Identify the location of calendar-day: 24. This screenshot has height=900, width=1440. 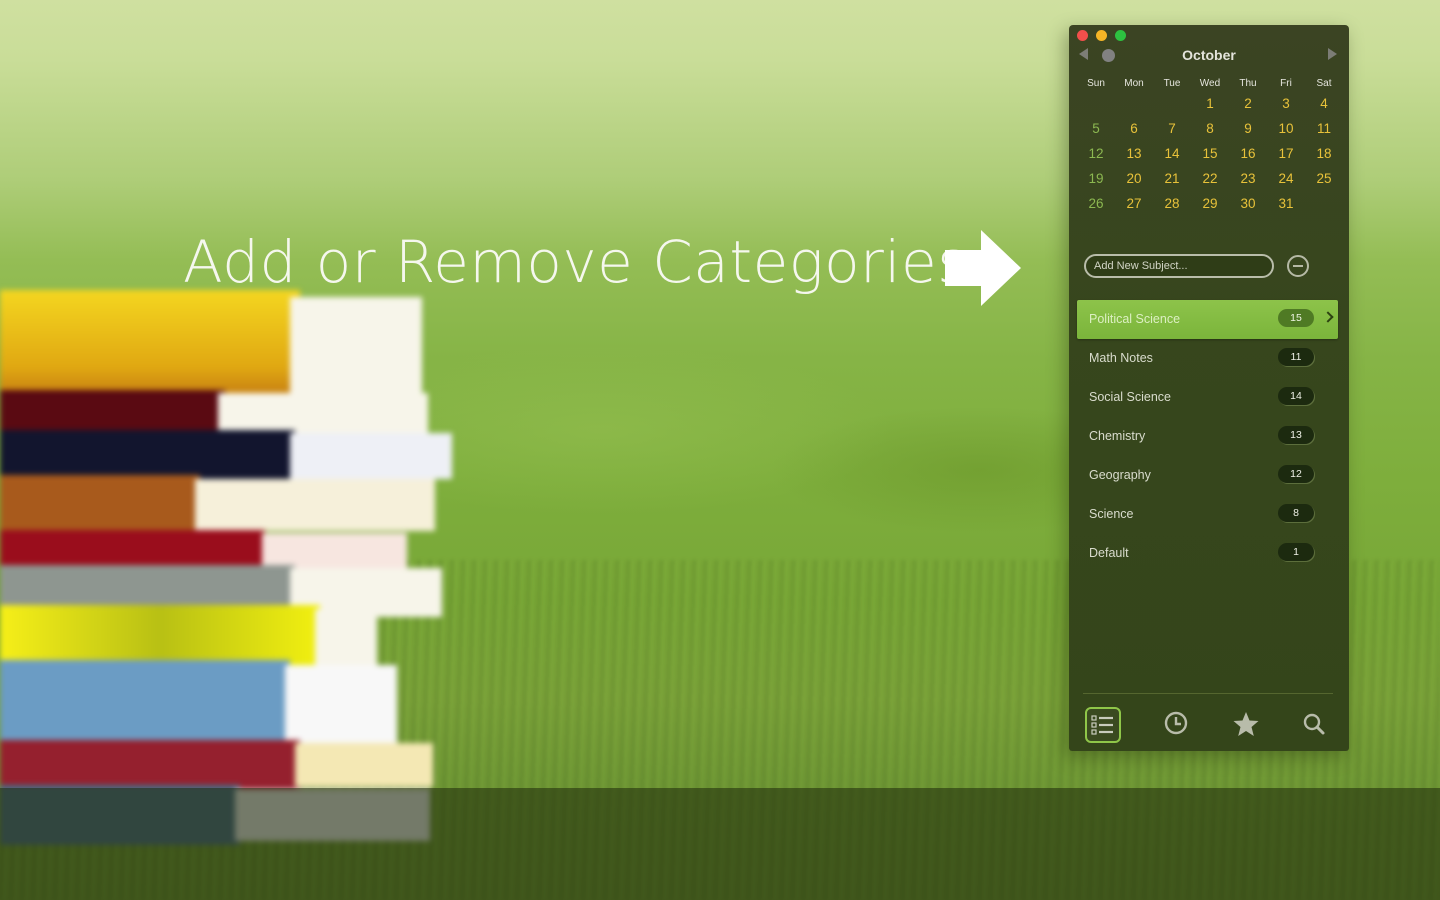
(1286, 183).